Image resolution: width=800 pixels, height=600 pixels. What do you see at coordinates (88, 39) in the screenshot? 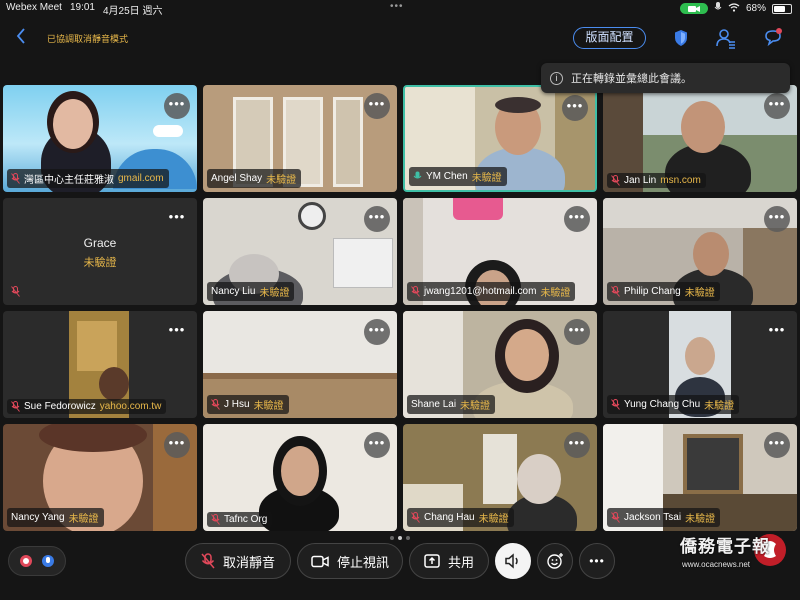
I see `mute-mode-text: 已協調取消靜音模式` at bounding box center [88, 39].